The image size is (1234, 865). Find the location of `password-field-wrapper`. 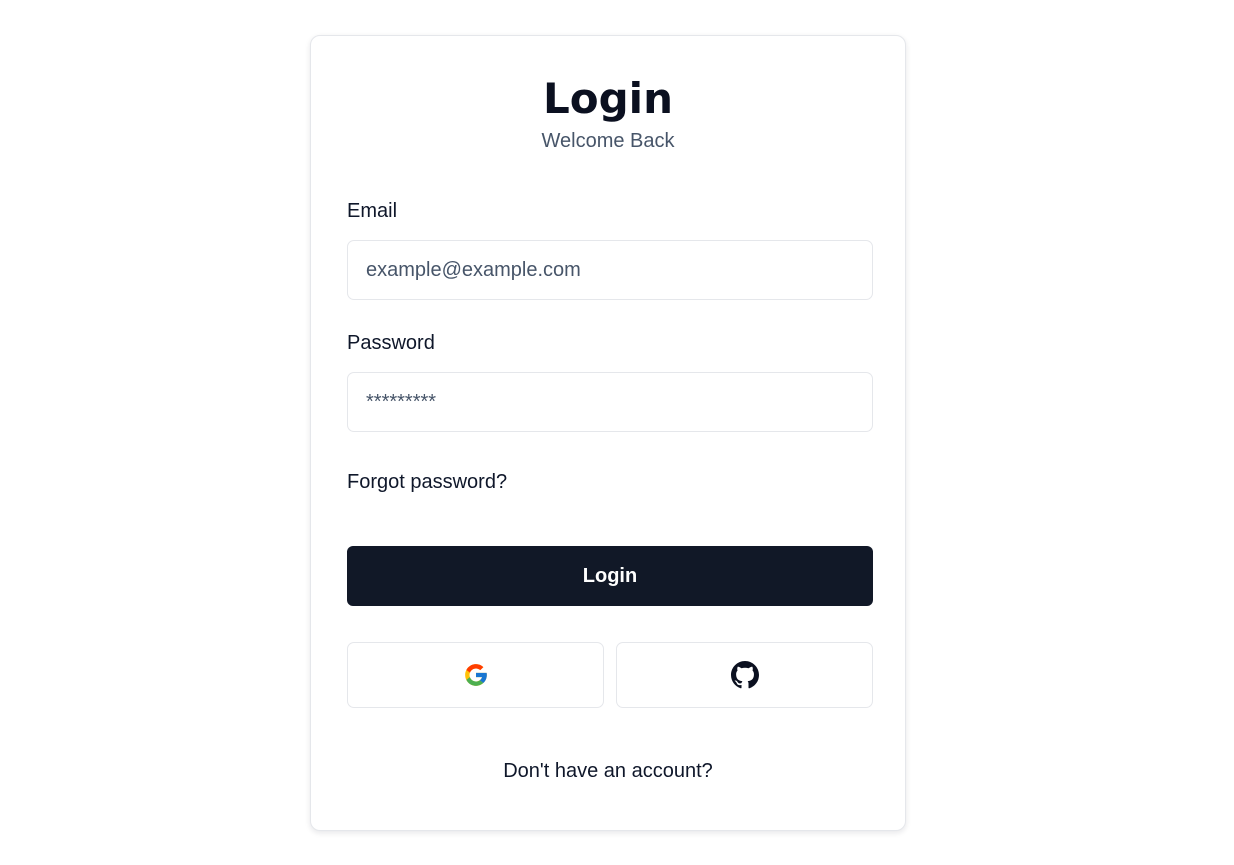

password-field-wrapper is located at coordinates (610, 402).